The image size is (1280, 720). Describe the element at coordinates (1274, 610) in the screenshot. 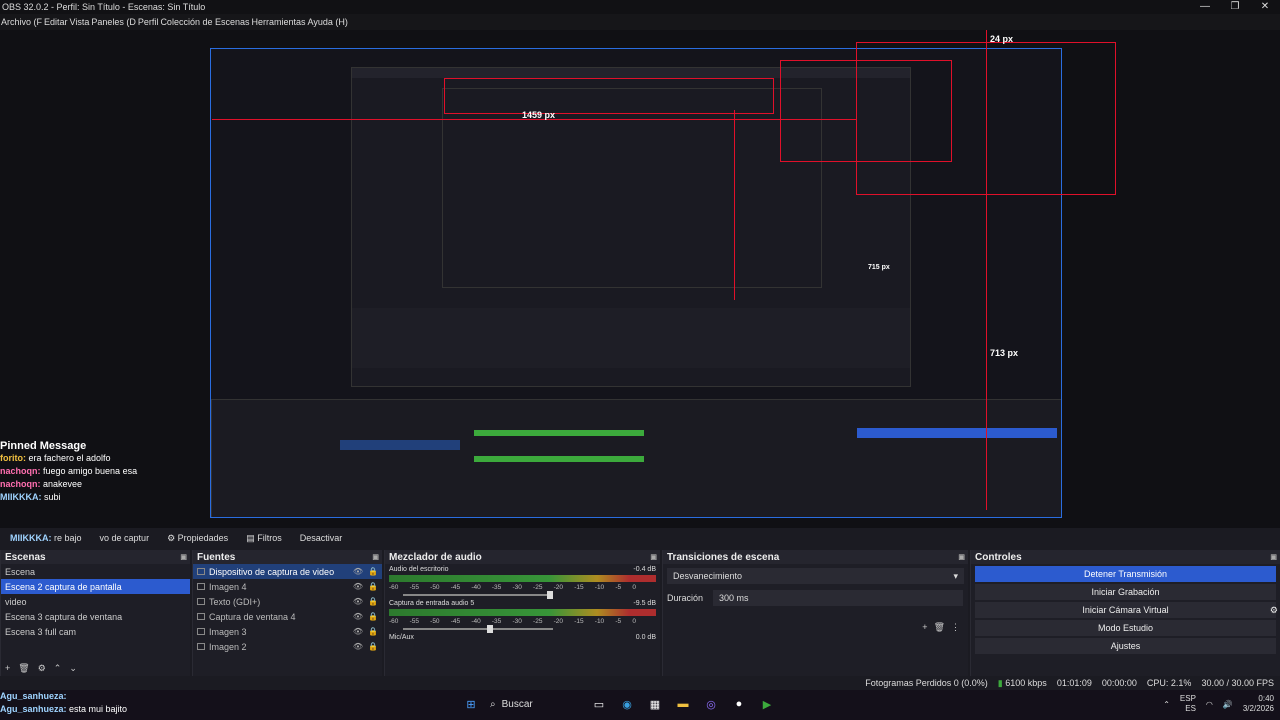

I see `gear-icon: ⚙` at that location.